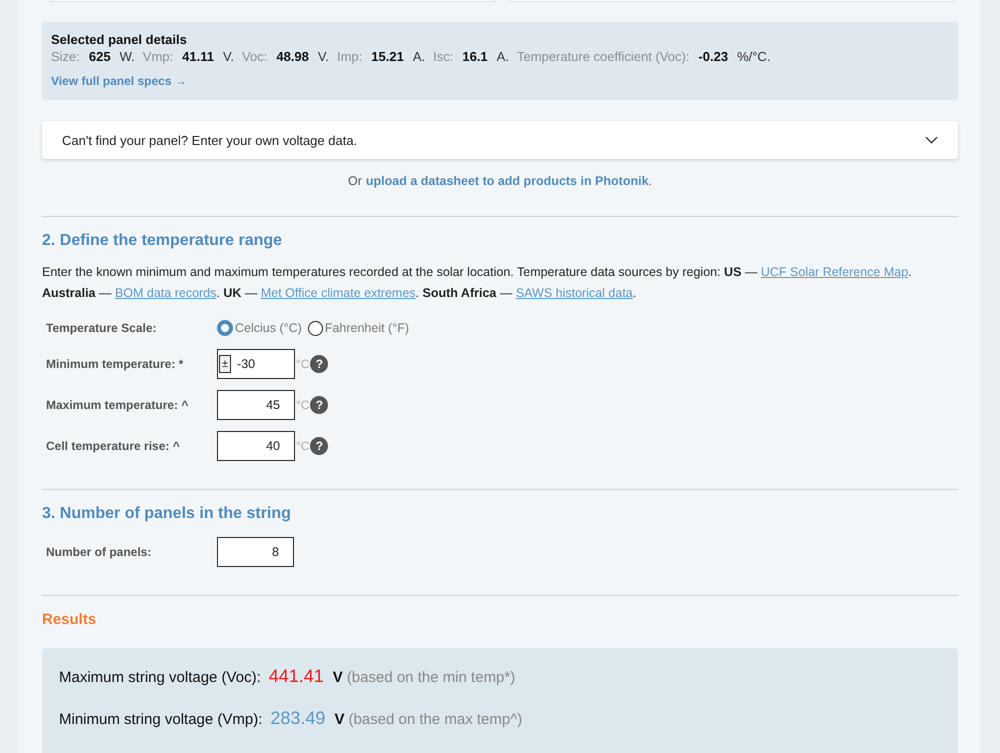 The image size is (1000, 753). Describe the element at coordinates (113, 446) in the screenshot. I see `field-label: Cell temperature rise: ^` at that location.